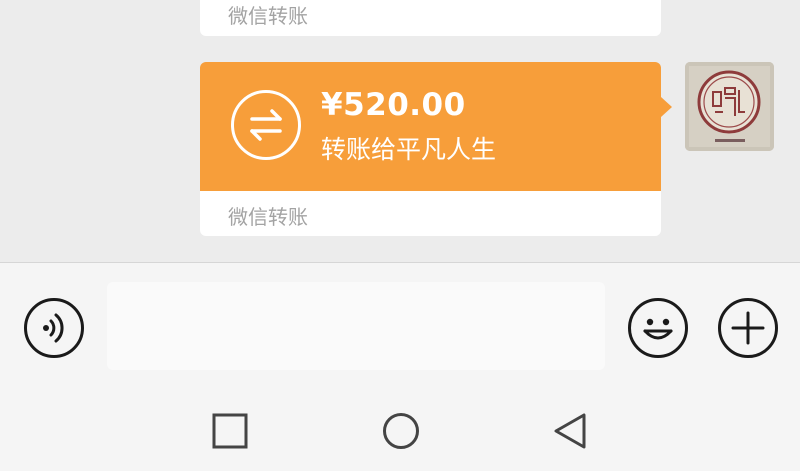 The height and width of the screenshot is (471, 800). I want to click on home-button, so click(401, 431).